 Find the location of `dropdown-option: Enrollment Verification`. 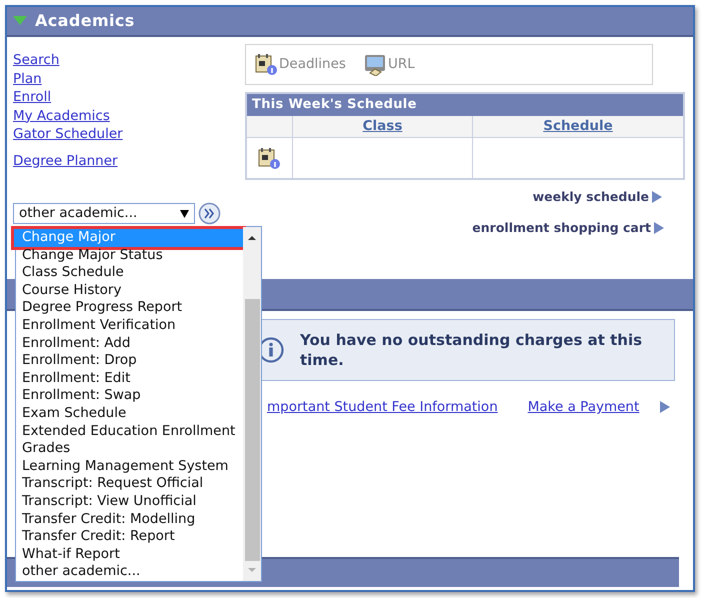

dropdown-option: Enrollment Verification is located at coordinates (129, 325).